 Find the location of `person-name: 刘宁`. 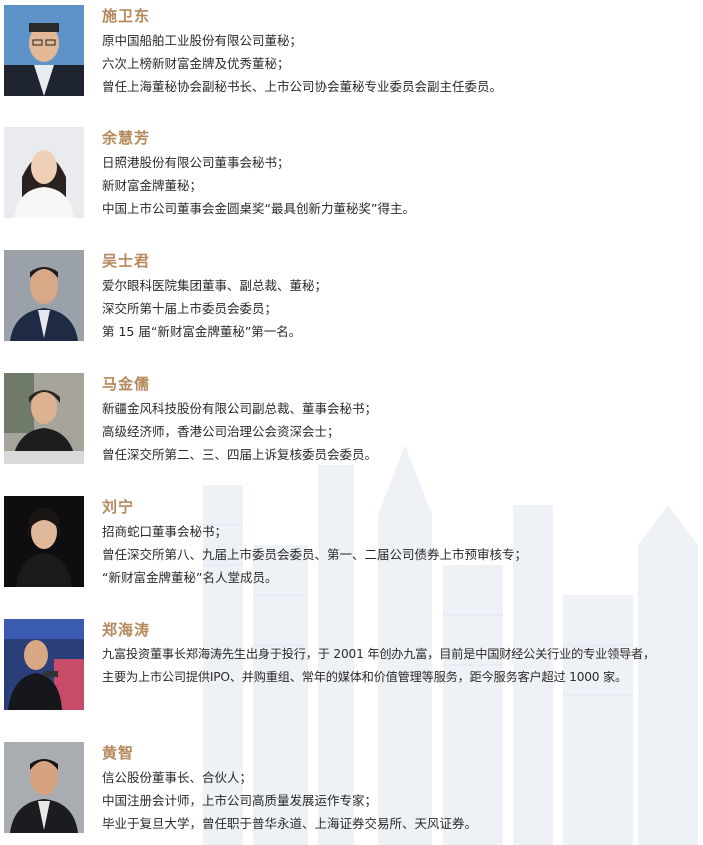

person-name: 刘宁 is located at coordinates (118, 507).